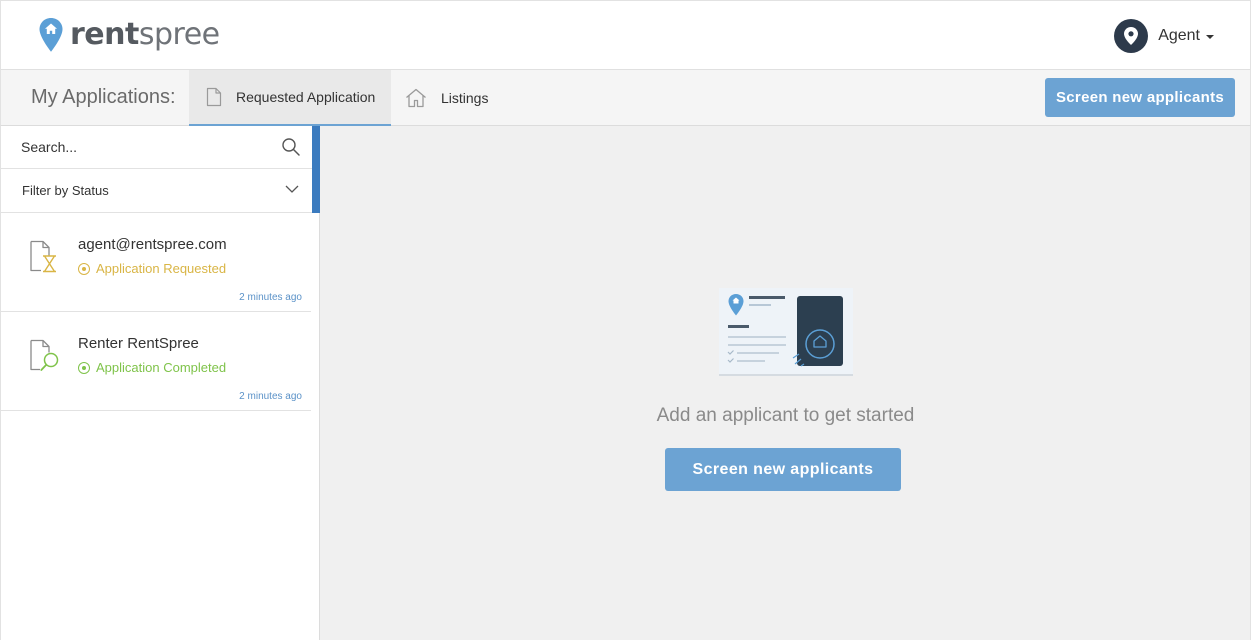  Describe the element at coordinates (104, 34) in the screenshot. I see `logo-rent: rent` at that location.